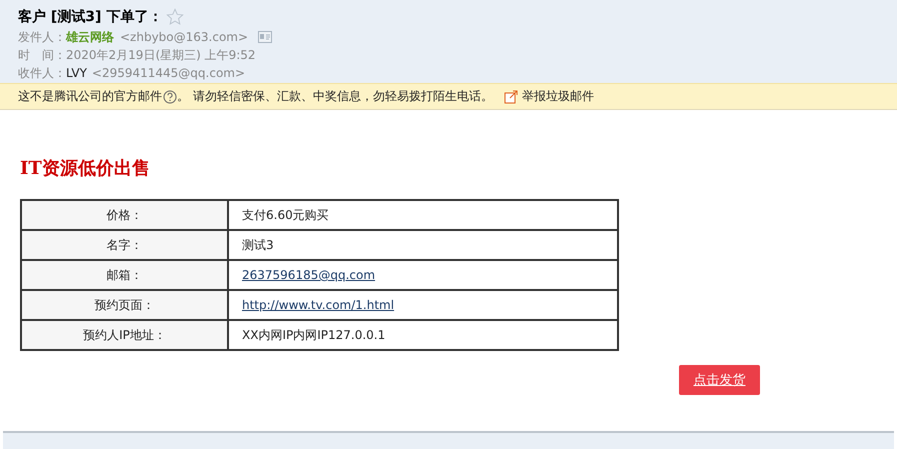 The width and height of the screenshot is (897, 449). What do you see at coordinates (76, 73) in the screenshot?
I see `contact-name: LVY` at bounding box center [76, 73].